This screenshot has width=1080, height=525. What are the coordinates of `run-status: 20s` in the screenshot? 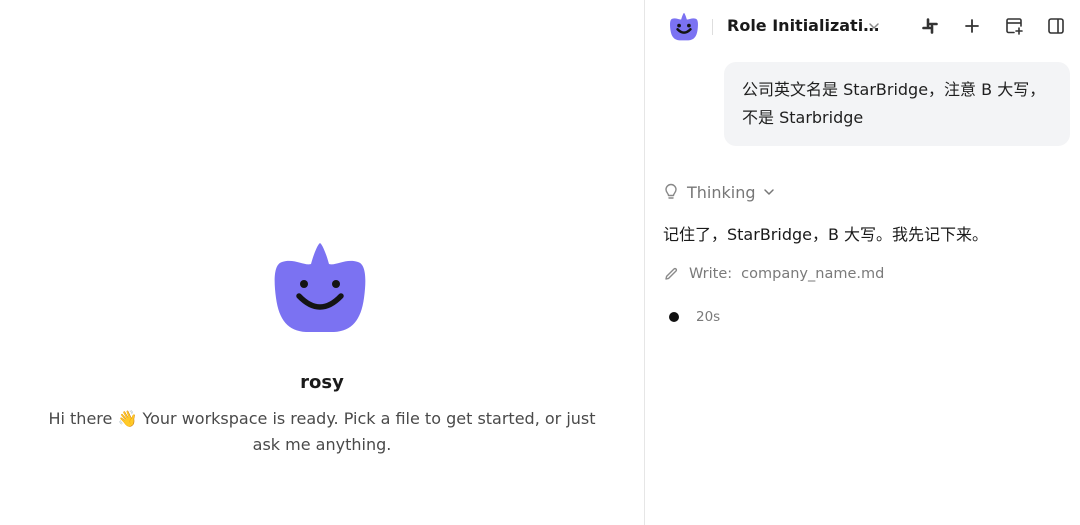 It's located at (694, 317).